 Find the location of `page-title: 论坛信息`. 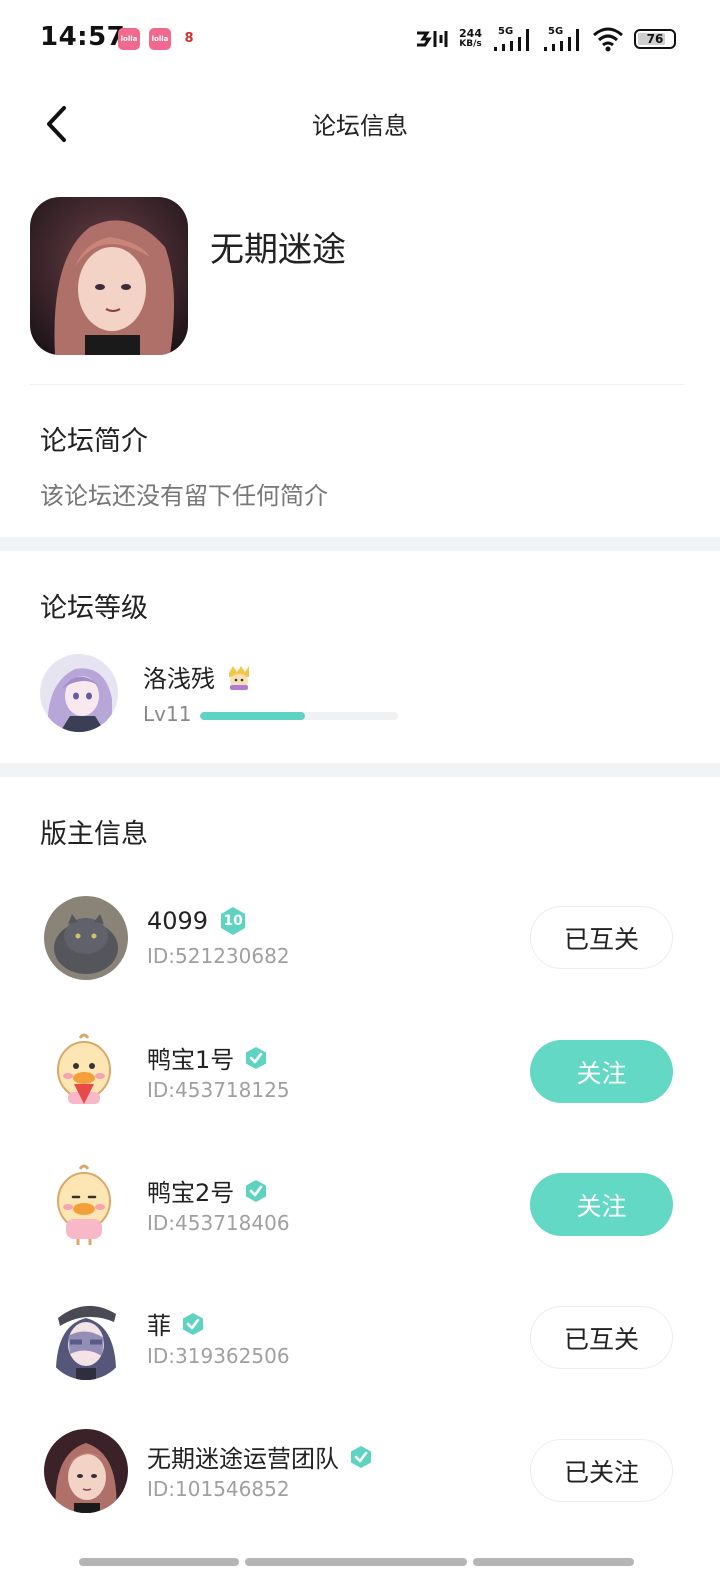

page-title: 论坛信息 is located at coordinates (360, 126).